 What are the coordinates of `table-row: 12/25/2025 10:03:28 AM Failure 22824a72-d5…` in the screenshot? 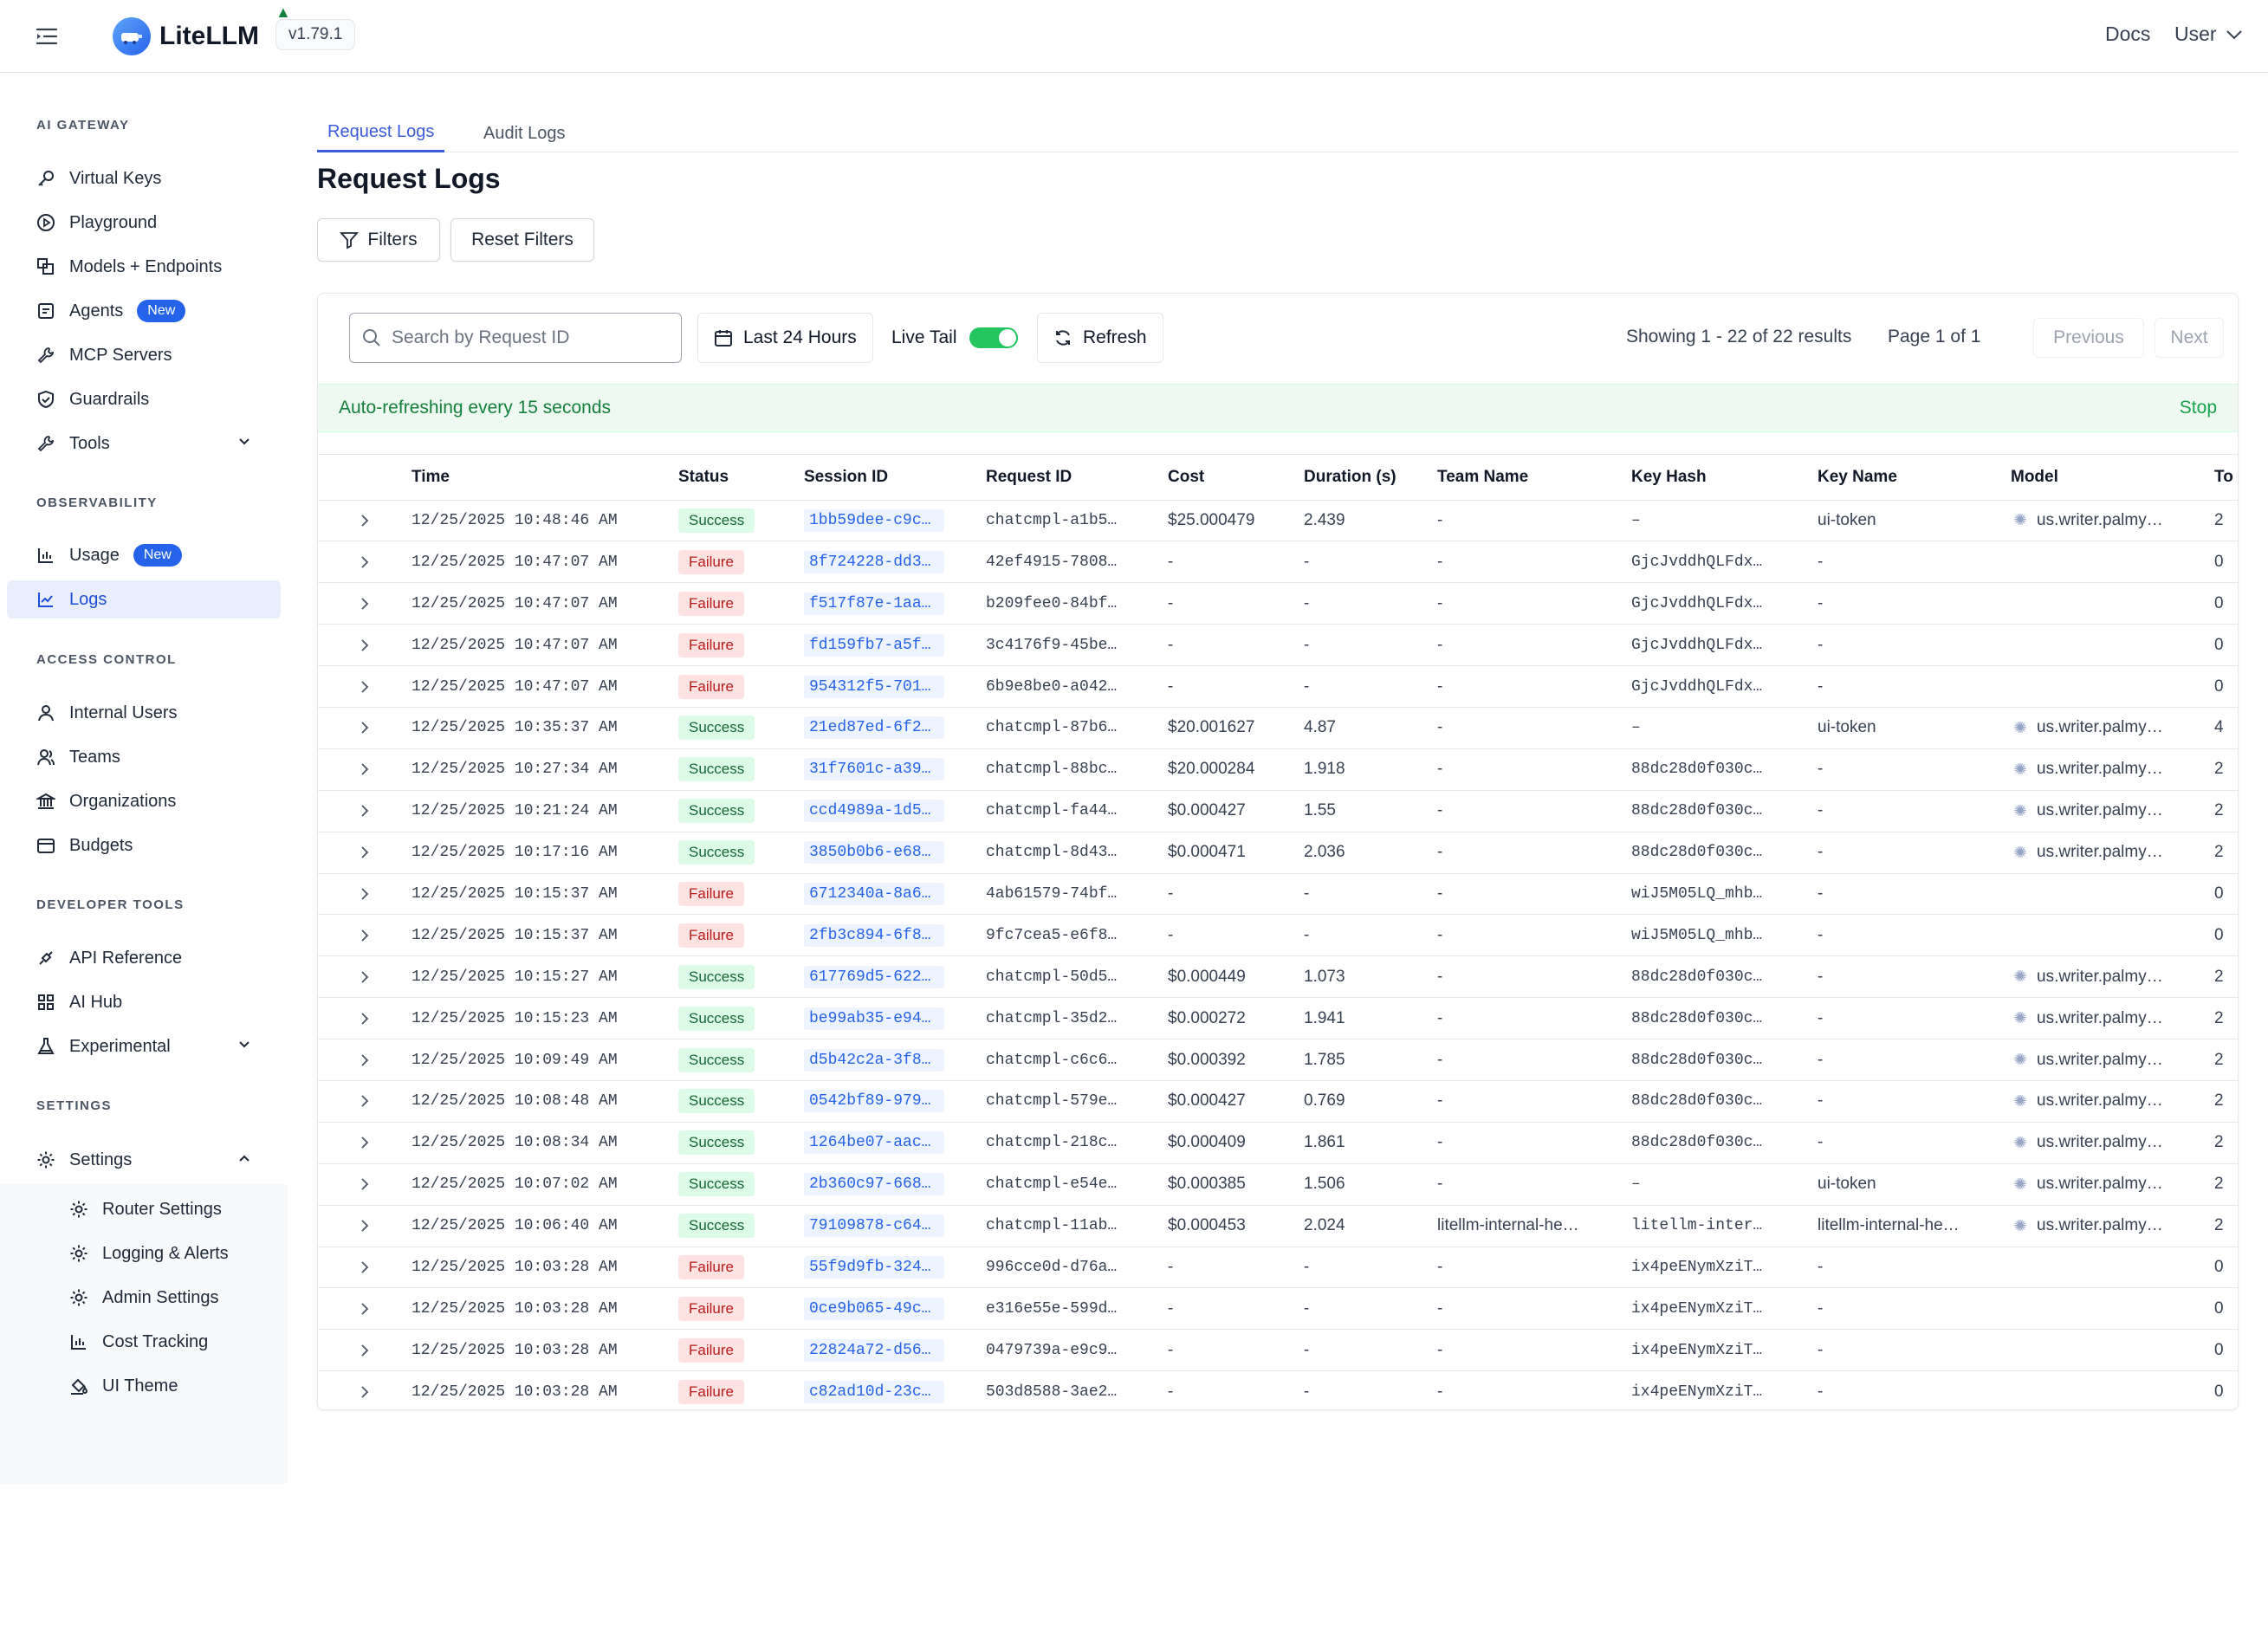 It's located at (1278, 1350).